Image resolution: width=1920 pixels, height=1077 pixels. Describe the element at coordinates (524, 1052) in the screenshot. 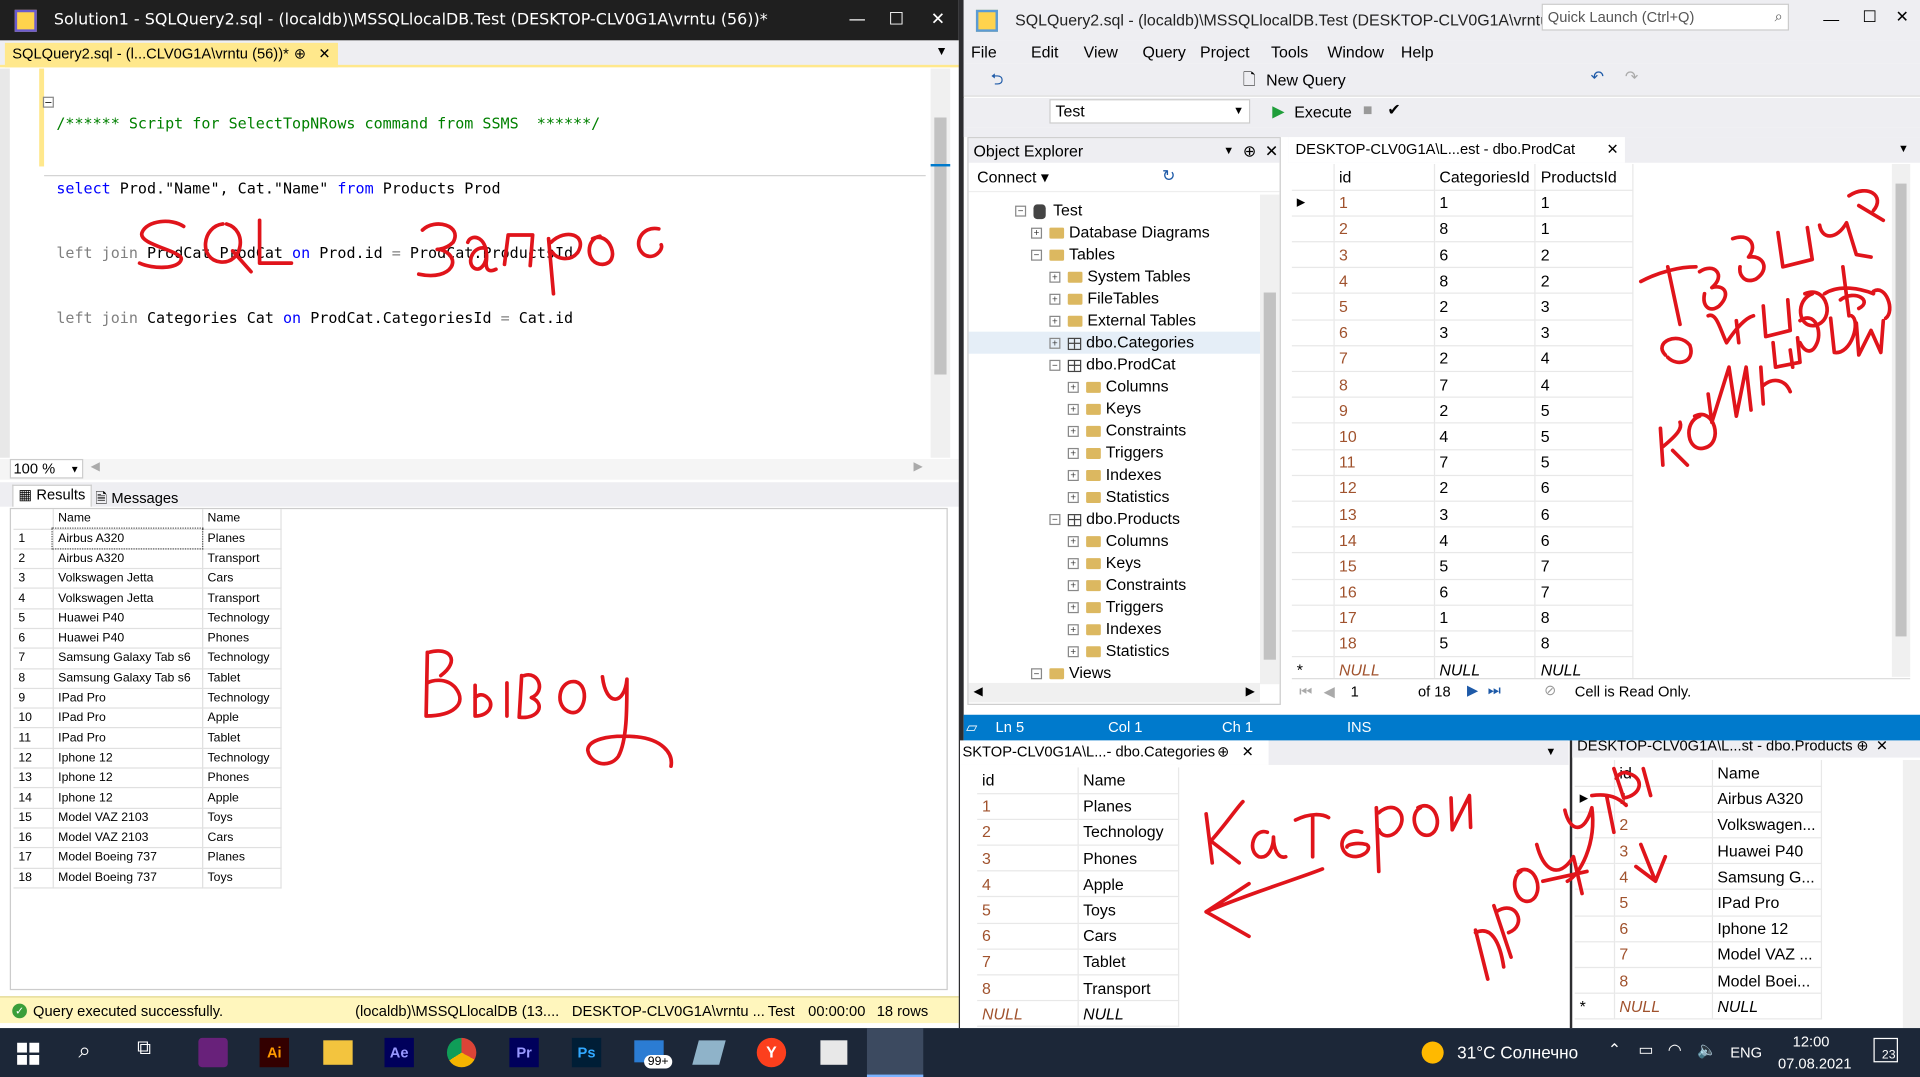

I see `premiere-icon: Pr` at that location.